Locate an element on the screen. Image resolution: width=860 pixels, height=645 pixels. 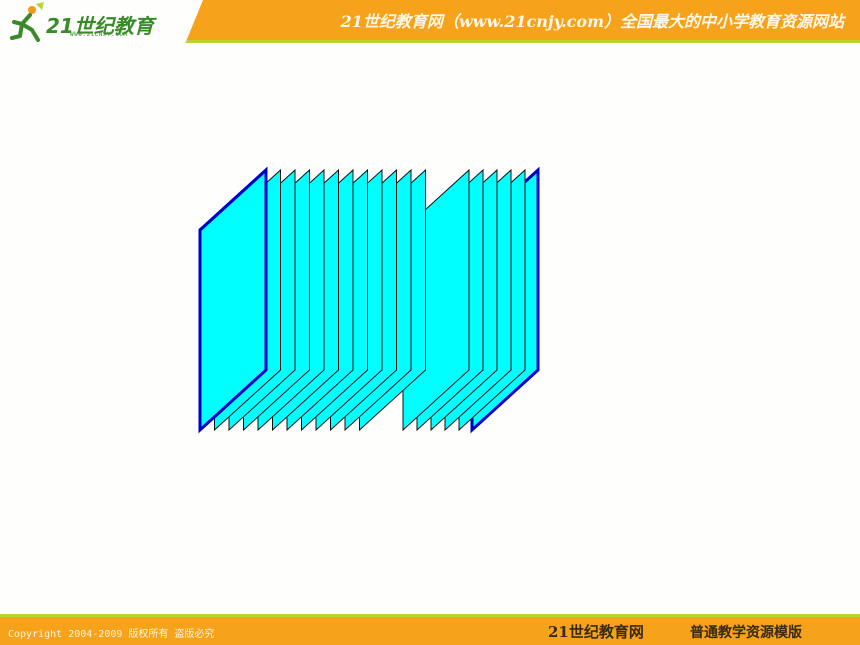
footer-brand: 21世纪教育网 is located at coordinates (596, 632).